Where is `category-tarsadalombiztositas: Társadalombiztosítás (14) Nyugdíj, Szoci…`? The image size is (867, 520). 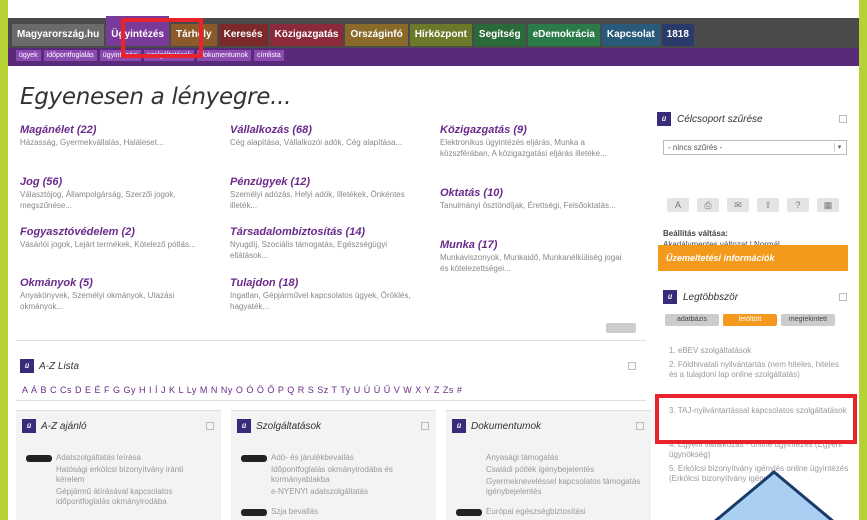 category-tarsadalombiztositas: Társadalombiztosítás (14) Nyugdíj, Szoci… is located at coordinates (325, 243).